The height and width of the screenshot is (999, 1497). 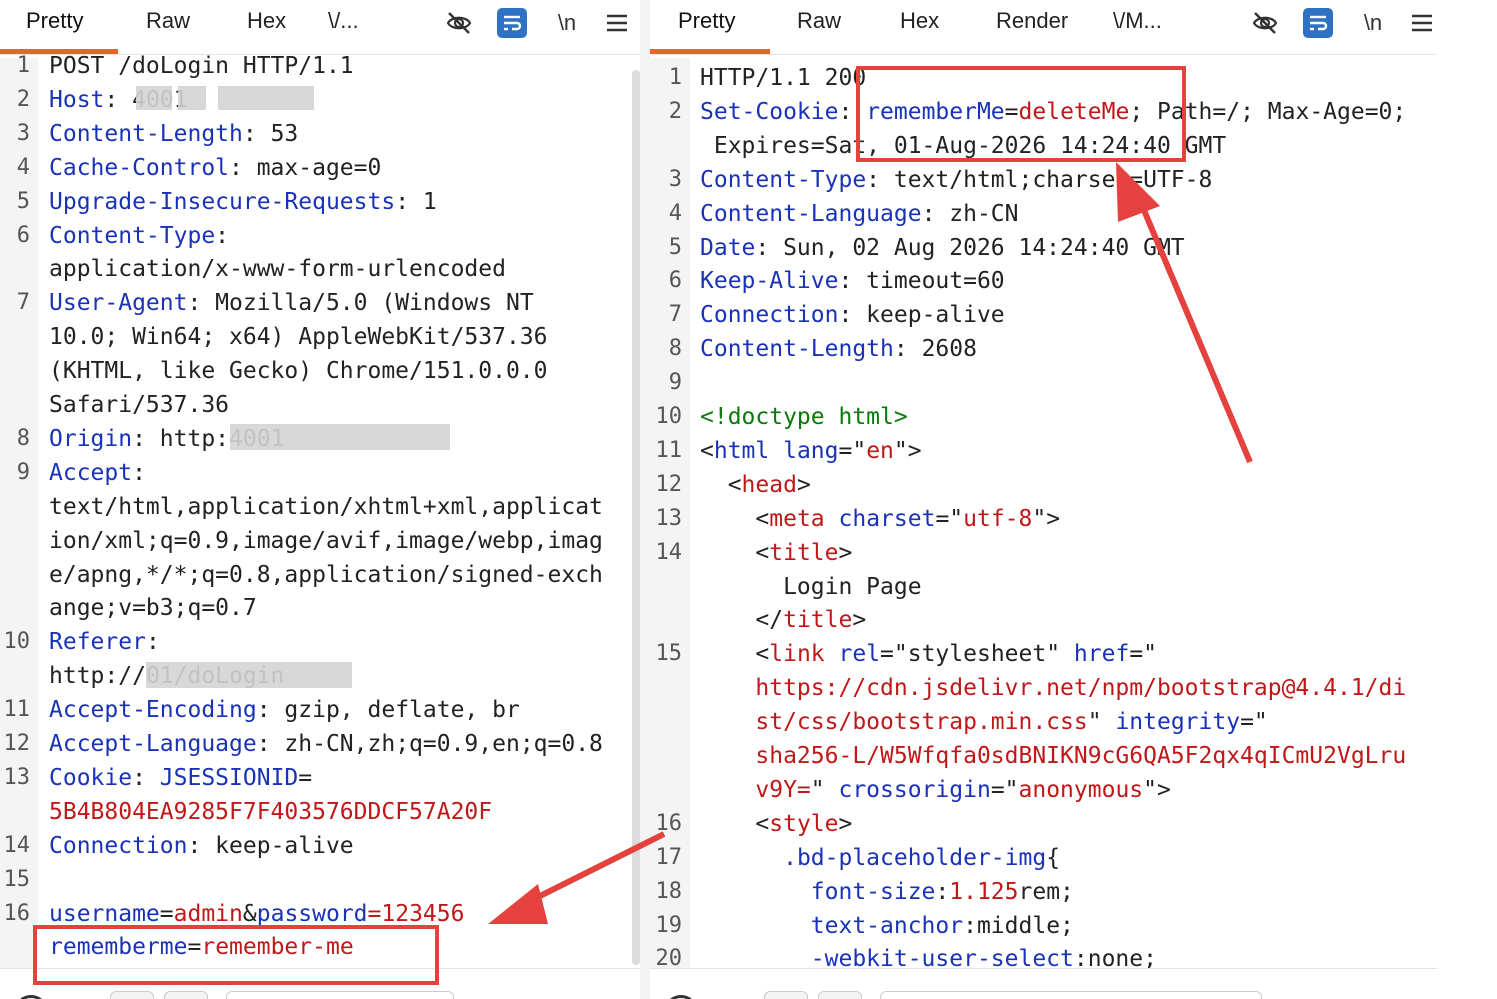 I want to click on code-line: (KHTML, like Gecko) Chrome/151.0.0.0, so click(x=298, y=371).